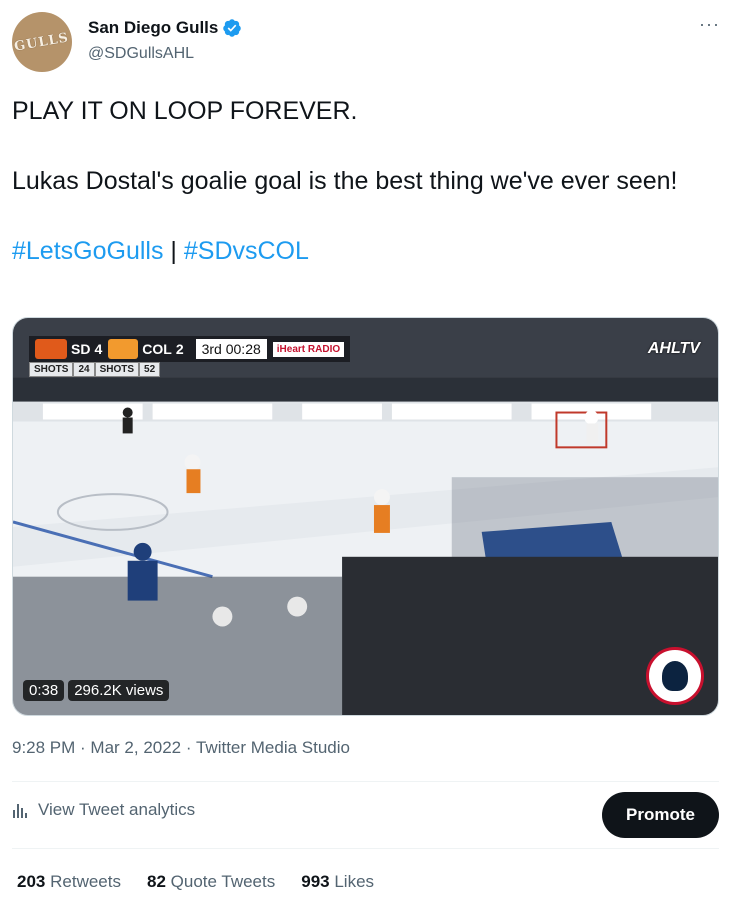  I want to click on shots-label-home: SHOTS, so click(51, 369).